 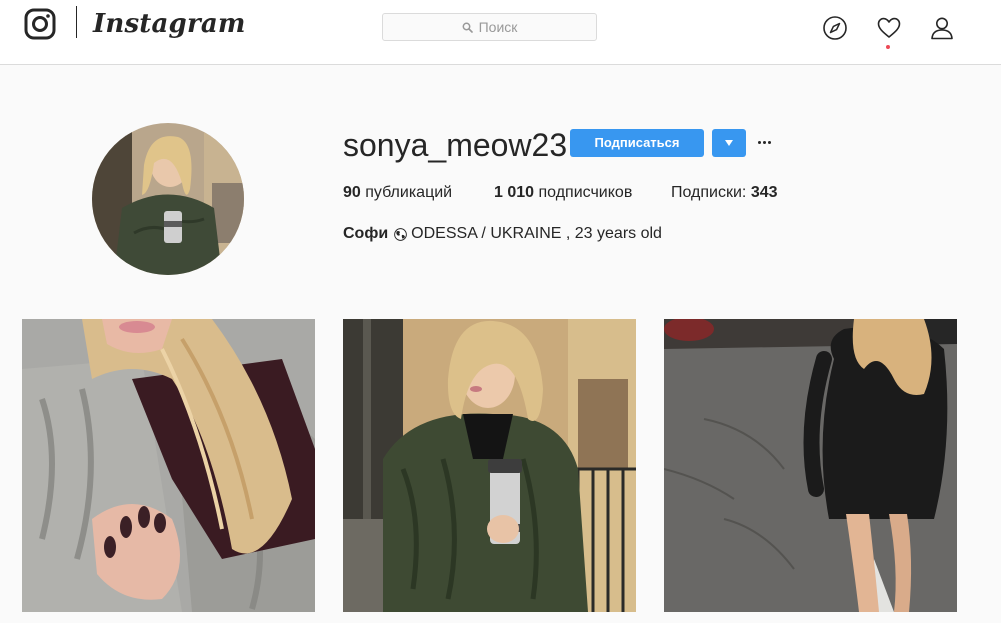 What do you see at coordinates (514, 192) in the screenshot?
I see `followers-count: 1 010` at bounding box center [514, 192].